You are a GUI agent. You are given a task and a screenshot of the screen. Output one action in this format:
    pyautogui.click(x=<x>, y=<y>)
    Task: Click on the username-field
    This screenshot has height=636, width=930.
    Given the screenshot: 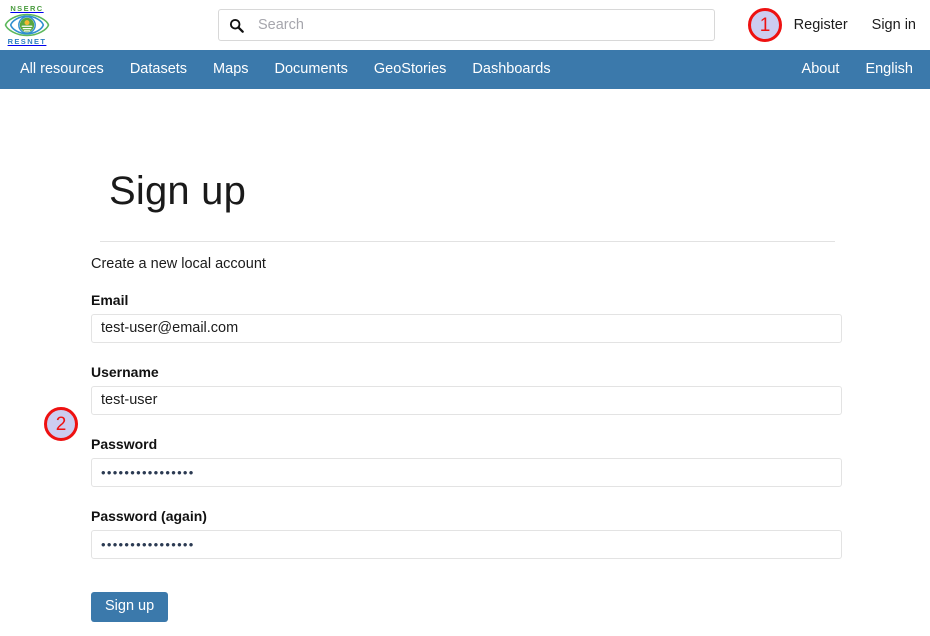 What is the action you would take?
    pyautogui.click(x=466, y=400)
    